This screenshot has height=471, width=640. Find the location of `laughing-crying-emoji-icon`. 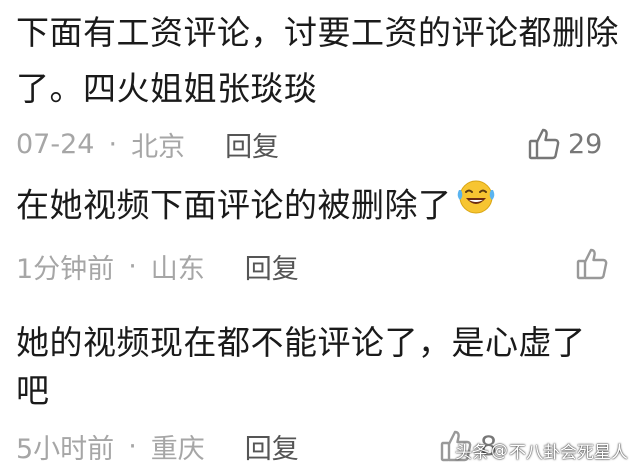

laughing-crying-emoji-icon is located at coordinates (476, 203).